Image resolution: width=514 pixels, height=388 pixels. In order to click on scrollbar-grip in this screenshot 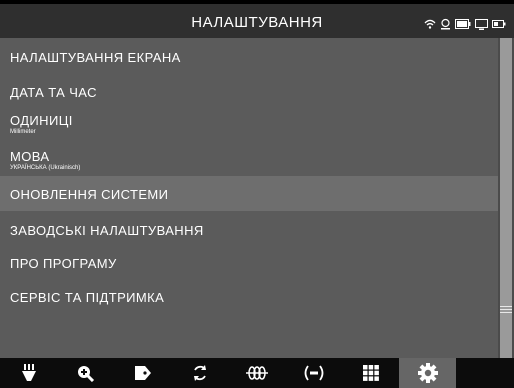, I will do `click(506, 310)`.